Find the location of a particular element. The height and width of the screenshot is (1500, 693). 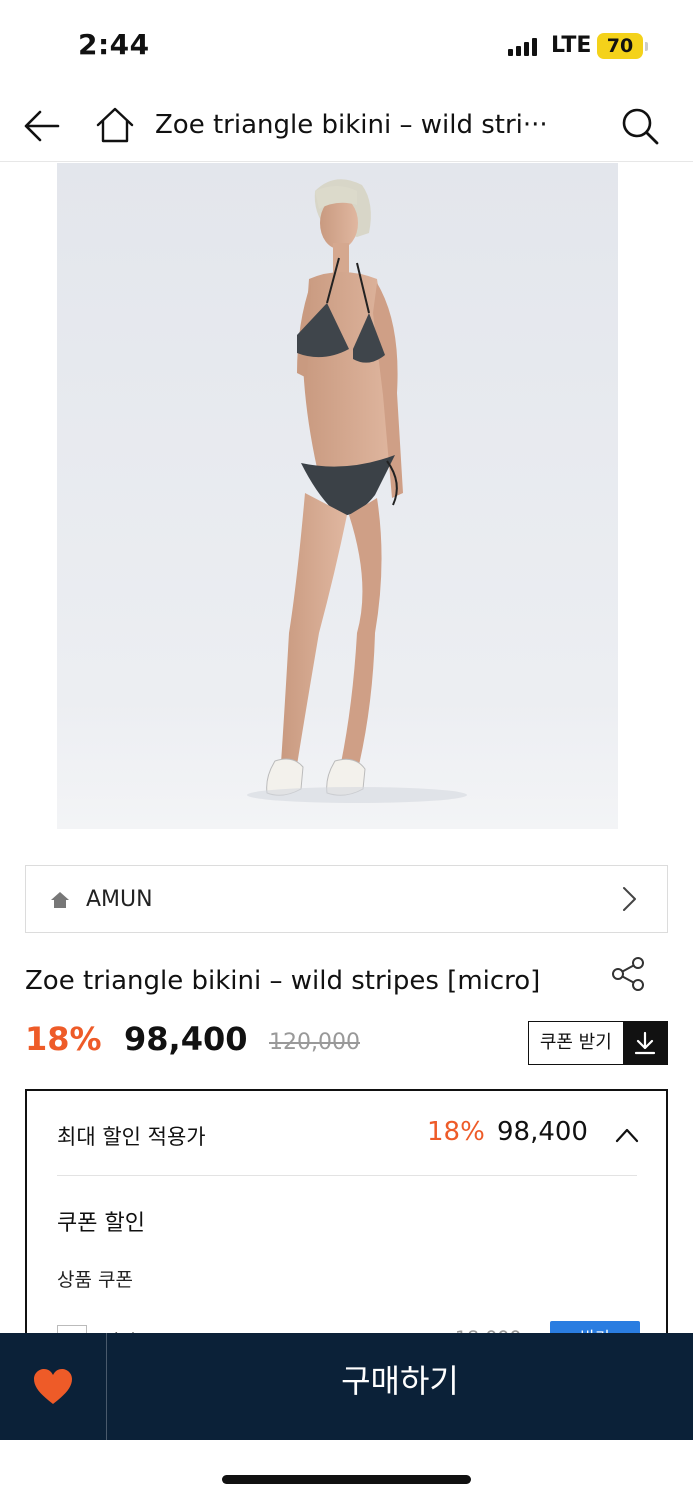

network-label: LTE is located at coordinates (571, 45).